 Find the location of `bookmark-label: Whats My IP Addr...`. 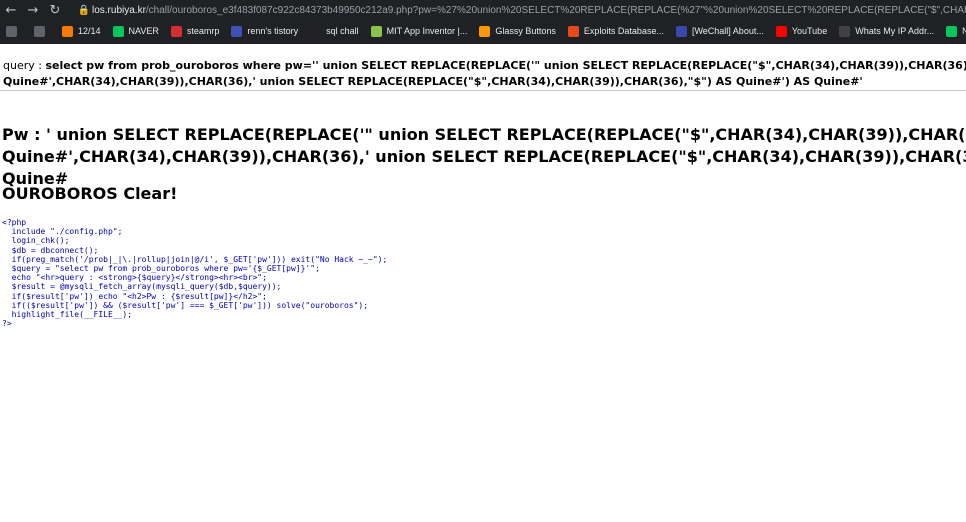

bookmark-label: Whats My IP Addr... is located at coordinates (895, 31).